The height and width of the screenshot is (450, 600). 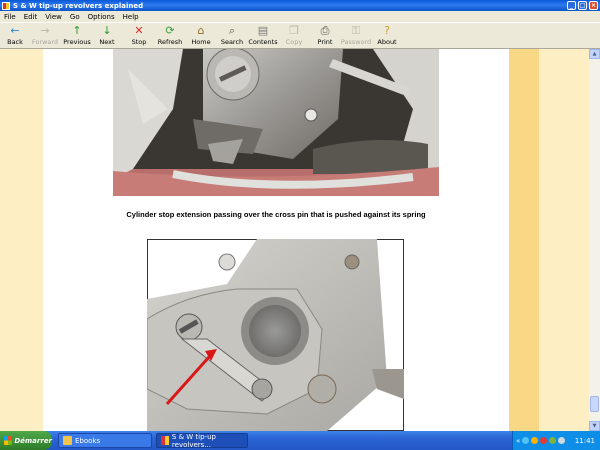 I want to click on copy-label: Copy, so click(x=294, y=42).